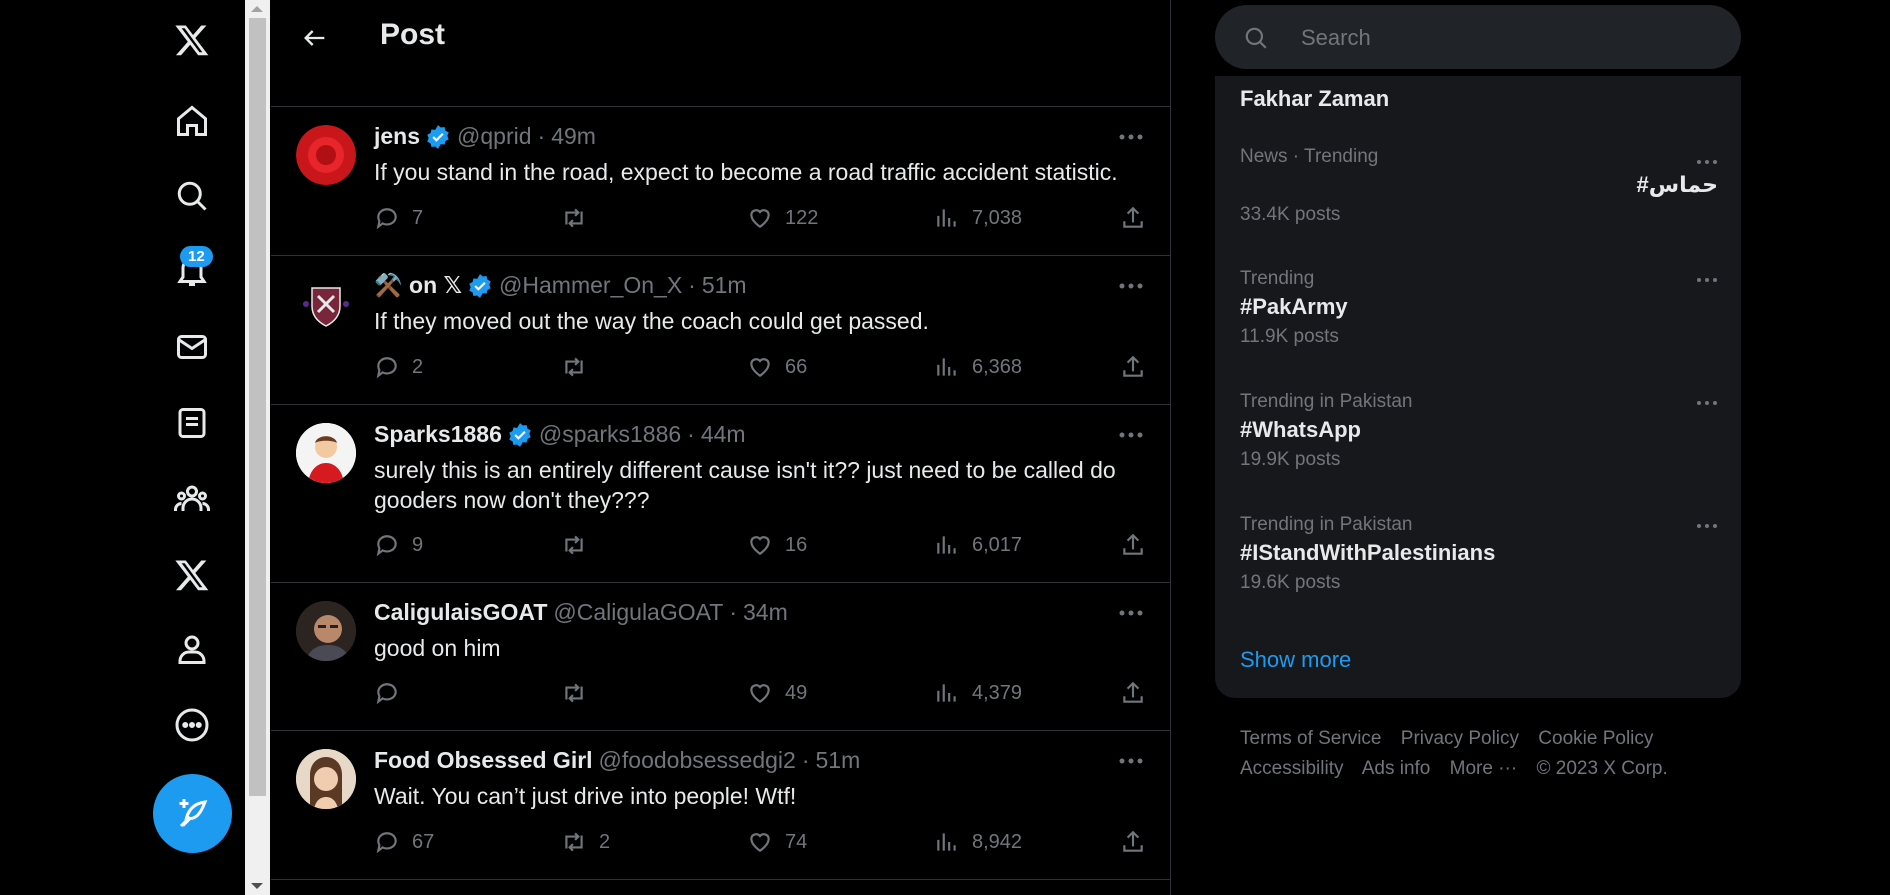 The width and height of the screenshot is (1890, 895). What do you see at coordinates (573, 136) in the screenshot?
I see `timestamp: 49m` at bounding box center [573, 136].